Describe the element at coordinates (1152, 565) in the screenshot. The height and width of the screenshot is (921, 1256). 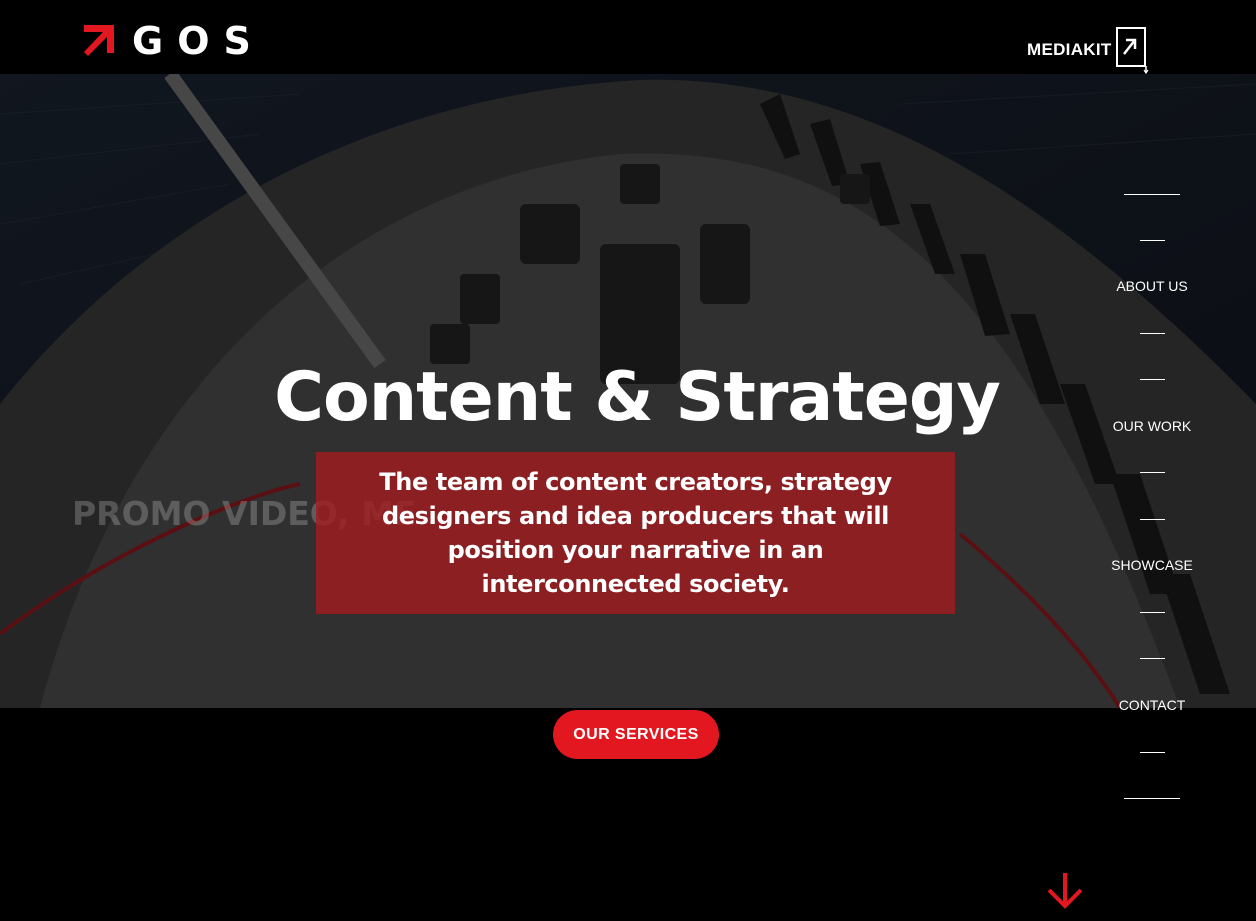
I see `nav-item-showcase: SHOWCASE` at that location.